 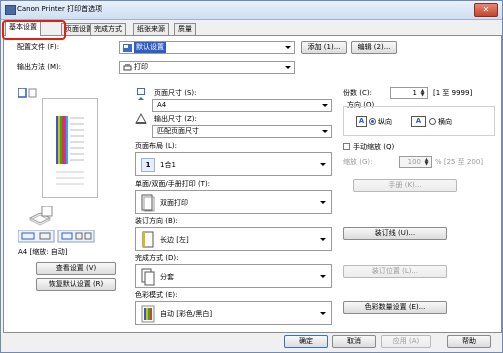 What do you see at coordinates (148, 314) in the screenshot?
I see `color-mode-icon` at bounding box center [148, 314].